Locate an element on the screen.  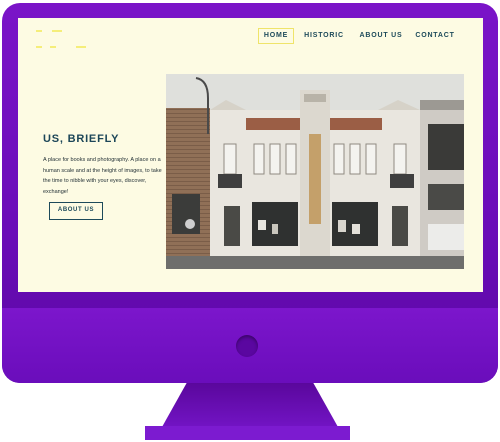
section-heading: US, BRIEFLY is located at coordinates (81, 139).